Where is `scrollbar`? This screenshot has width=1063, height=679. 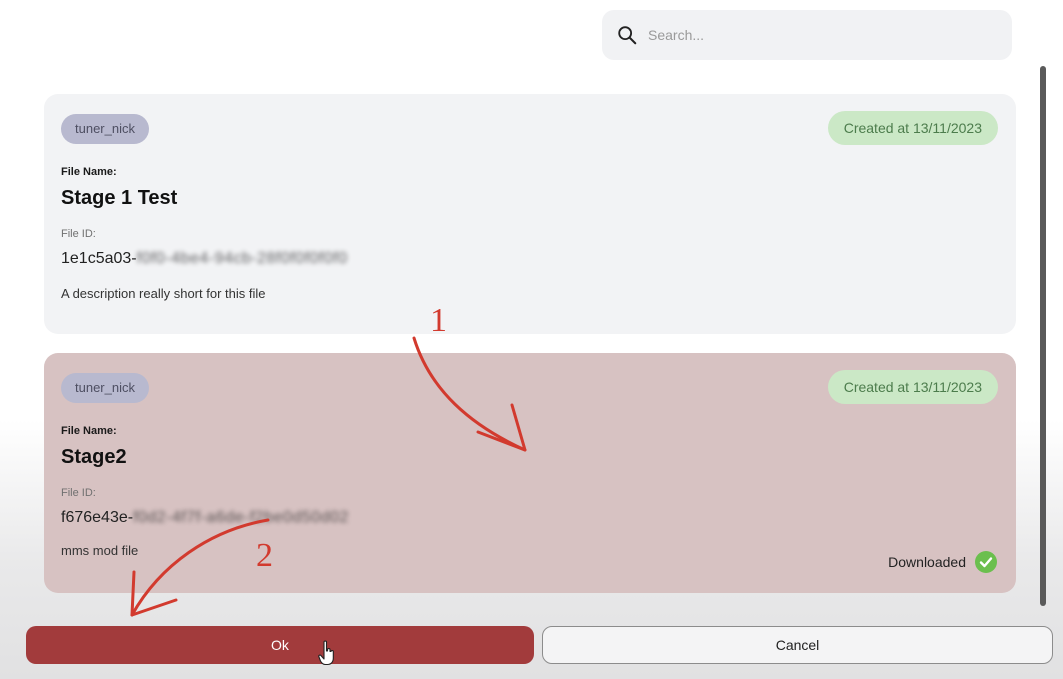
scrollbar is located at coordinates (1043, 336).